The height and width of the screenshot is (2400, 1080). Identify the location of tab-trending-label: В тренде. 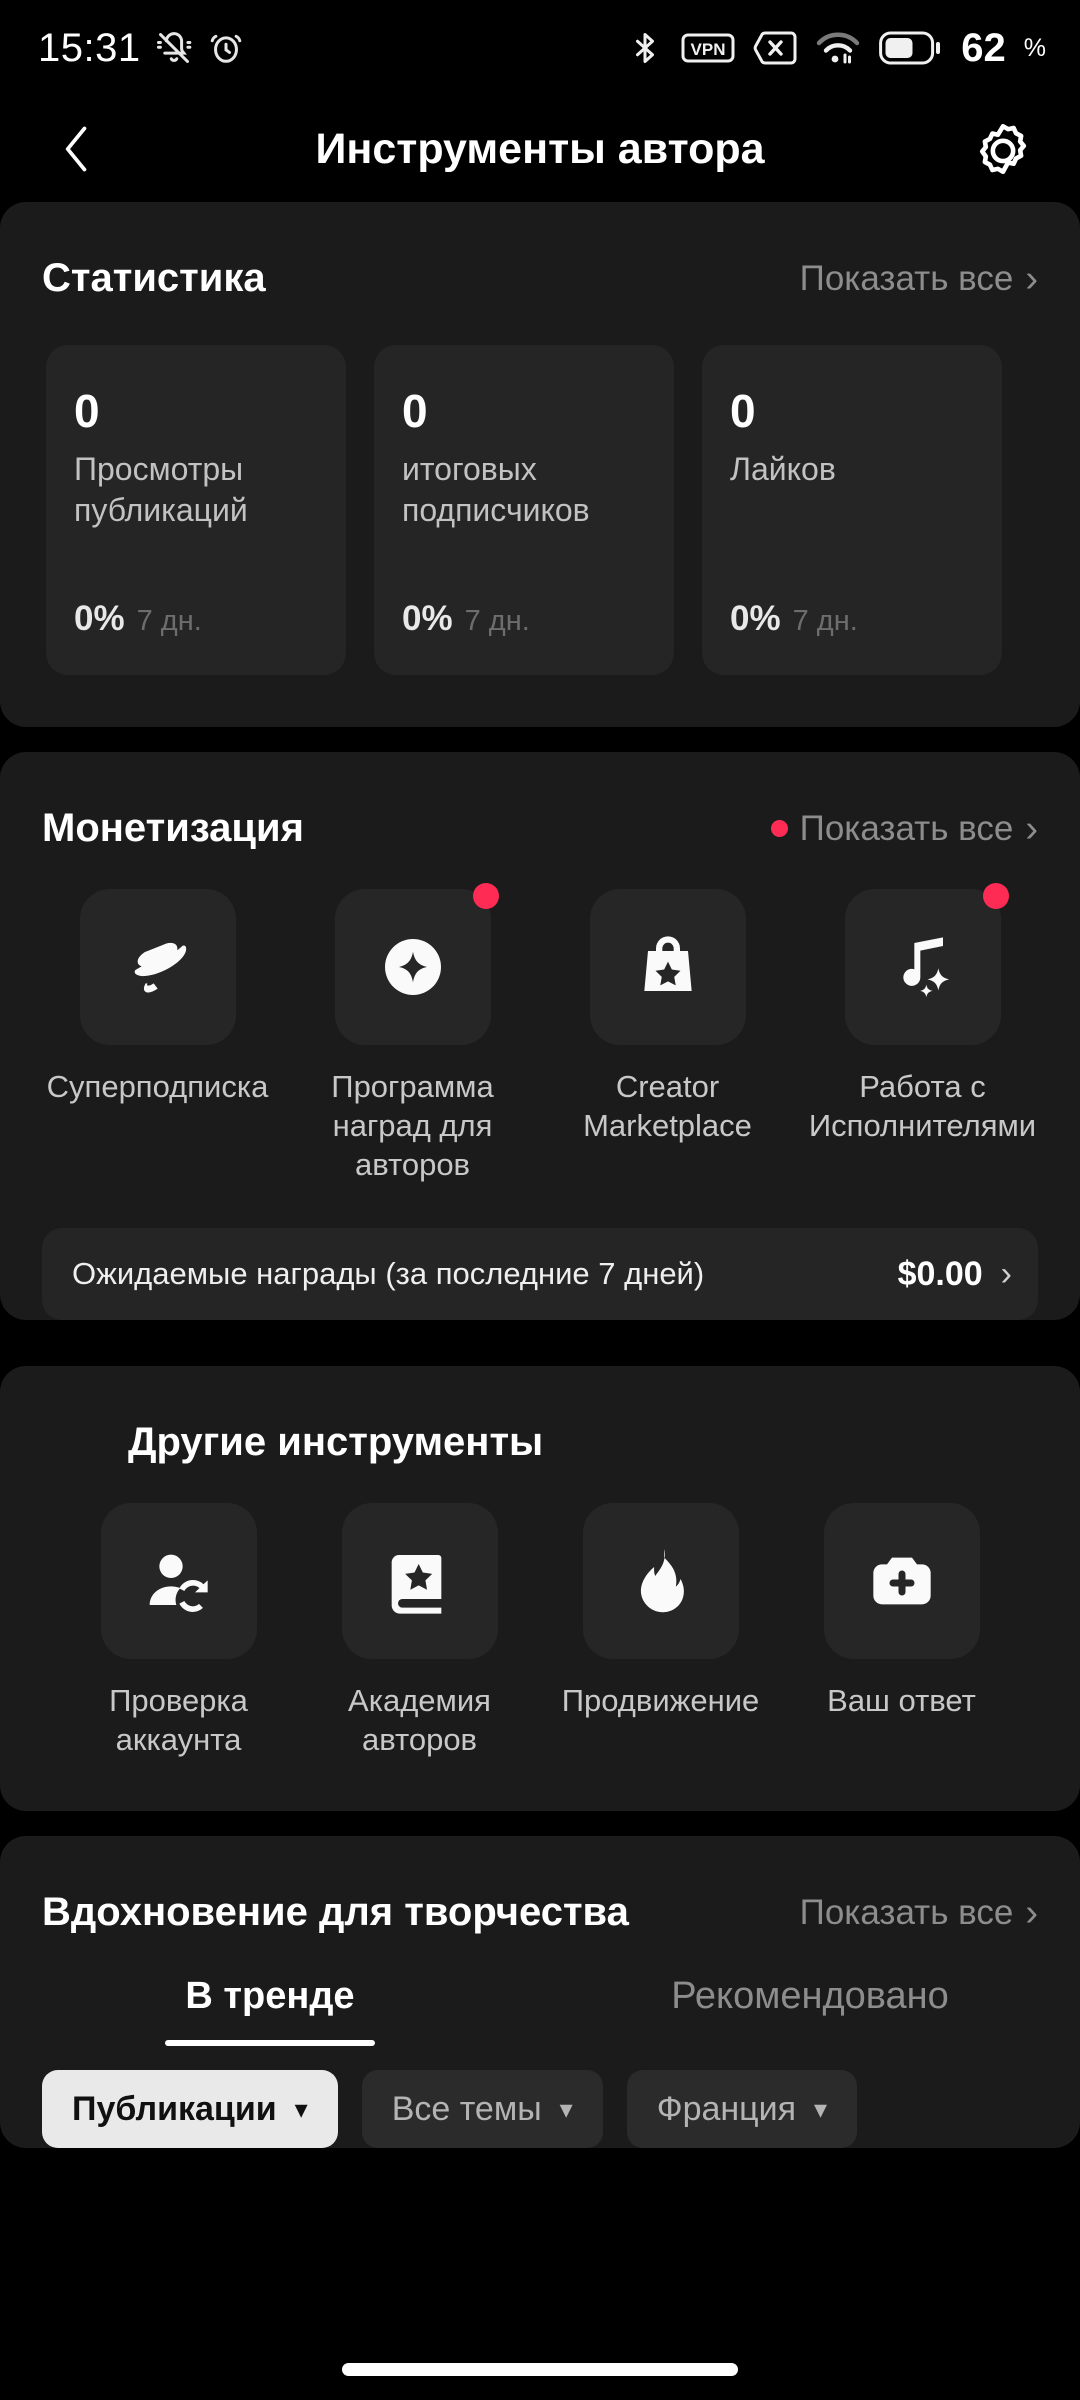
(270, 1996).